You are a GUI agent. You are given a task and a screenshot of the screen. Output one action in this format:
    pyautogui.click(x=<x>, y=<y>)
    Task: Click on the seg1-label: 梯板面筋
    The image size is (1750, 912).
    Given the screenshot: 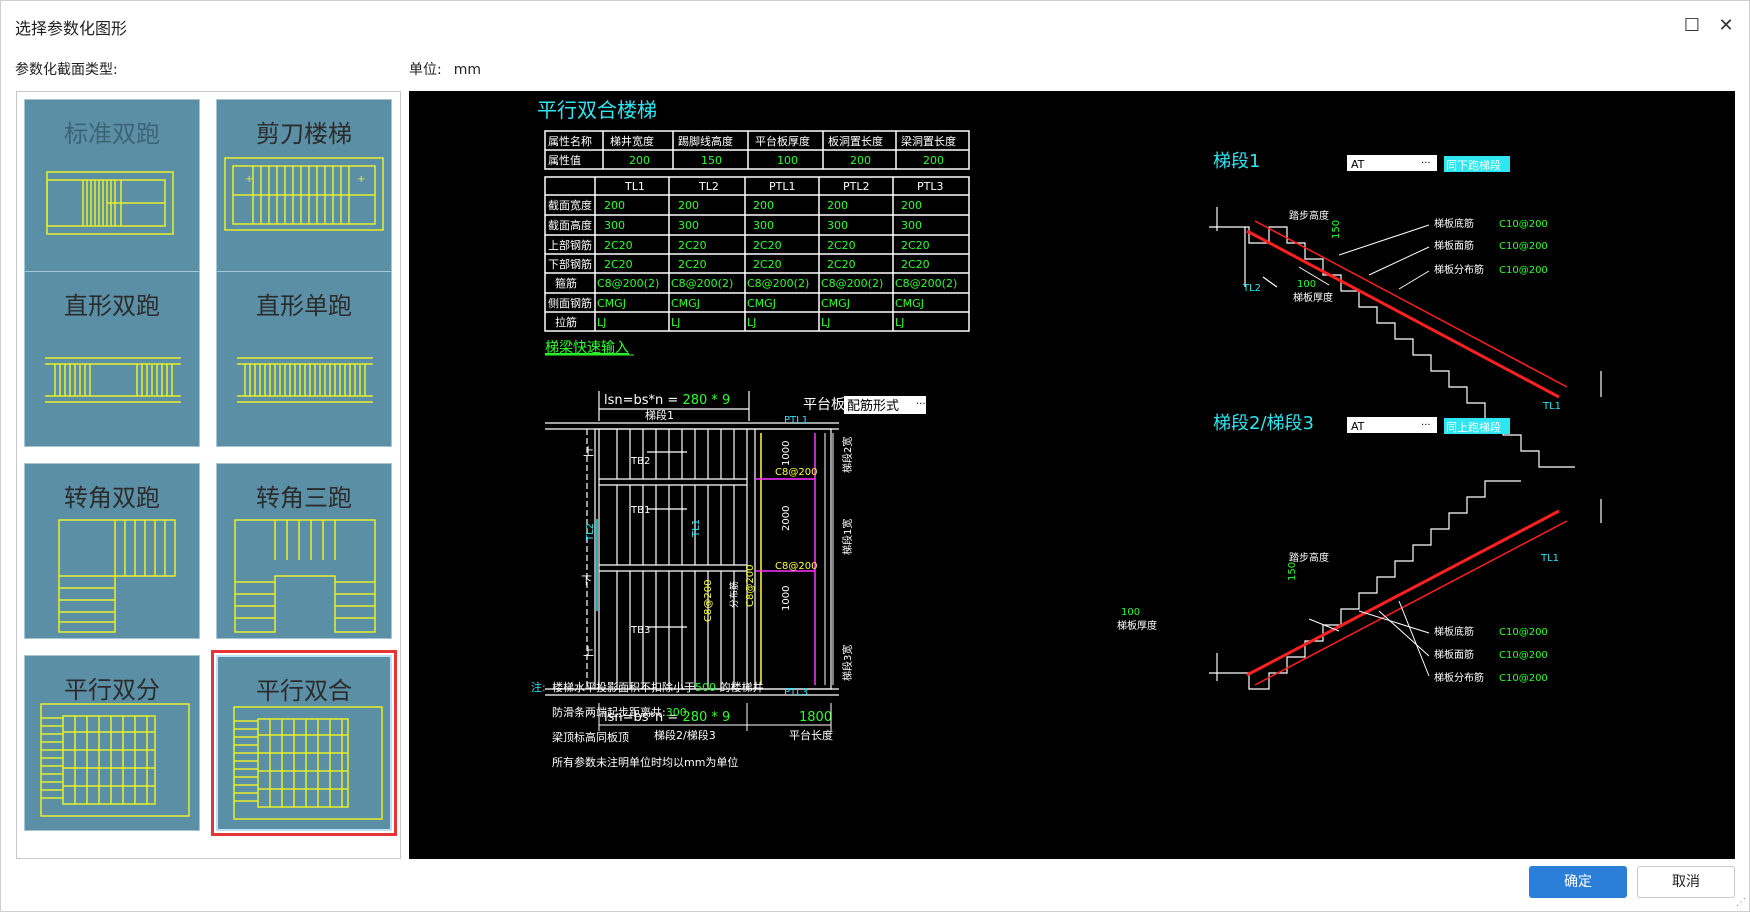 What is the action you would take?
    pyautogui.click(x=1454, y=245)
    